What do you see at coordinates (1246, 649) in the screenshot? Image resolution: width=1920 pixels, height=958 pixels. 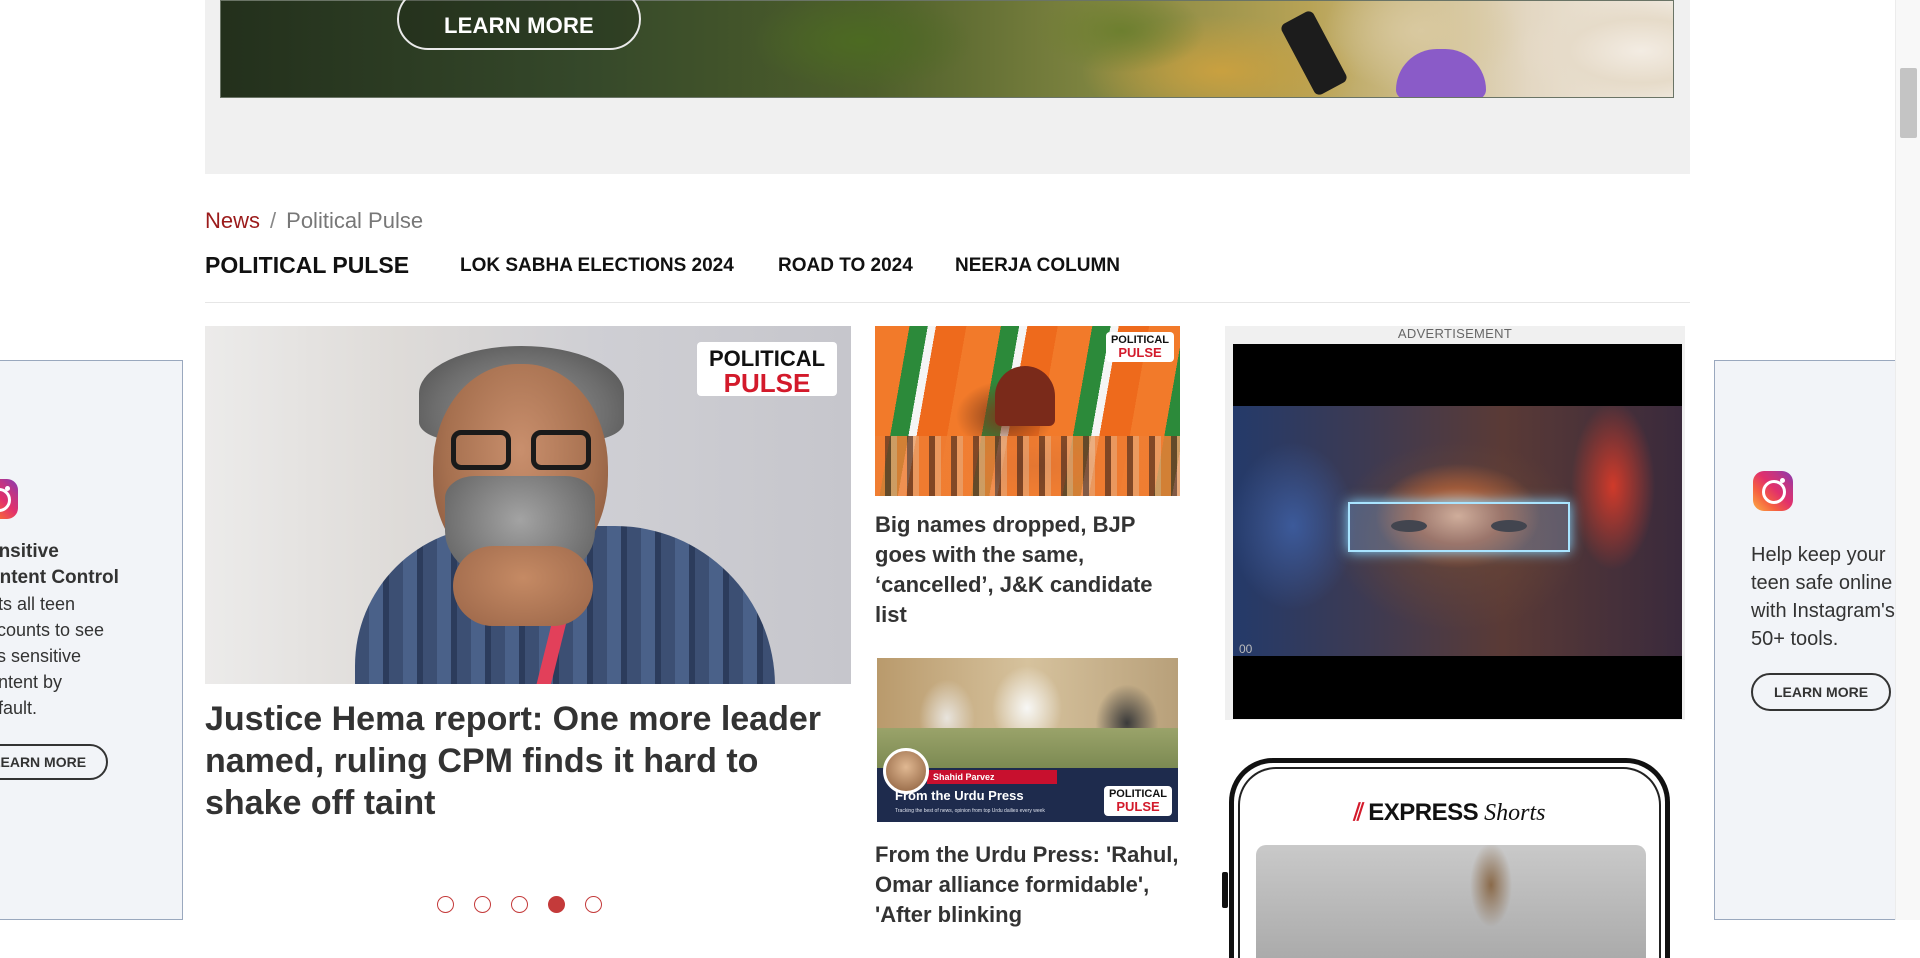 I see `video-timestamp: 00` at bounding box center [1246, 649].